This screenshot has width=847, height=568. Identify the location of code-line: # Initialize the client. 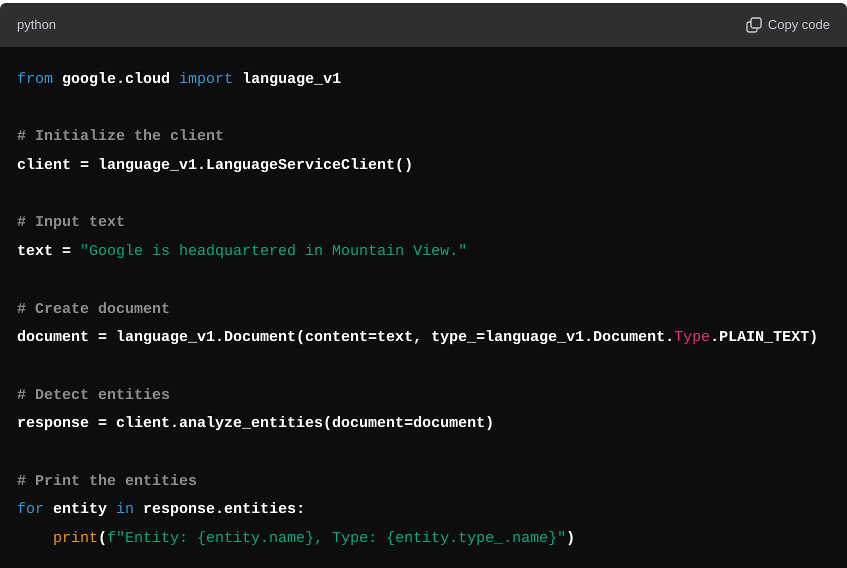
(120, 137).